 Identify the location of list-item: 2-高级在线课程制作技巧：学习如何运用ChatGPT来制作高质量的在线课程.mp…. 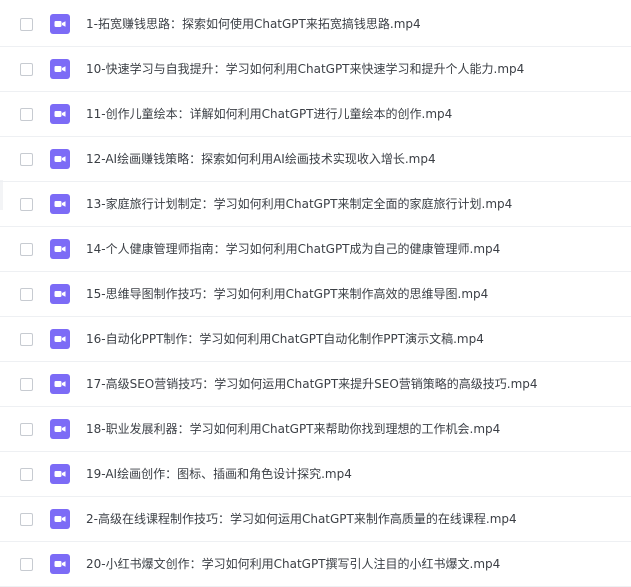
(315, 519).